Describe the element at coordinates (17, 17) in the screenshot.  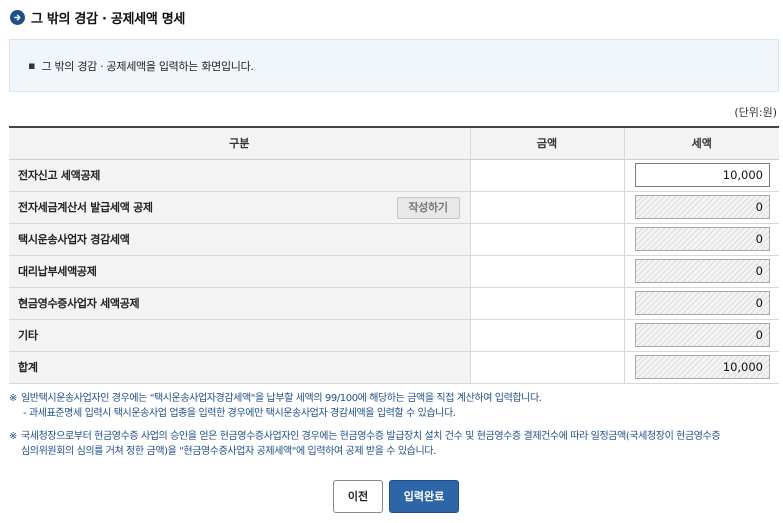
I see `arrow-right-circle-icon` at that location.